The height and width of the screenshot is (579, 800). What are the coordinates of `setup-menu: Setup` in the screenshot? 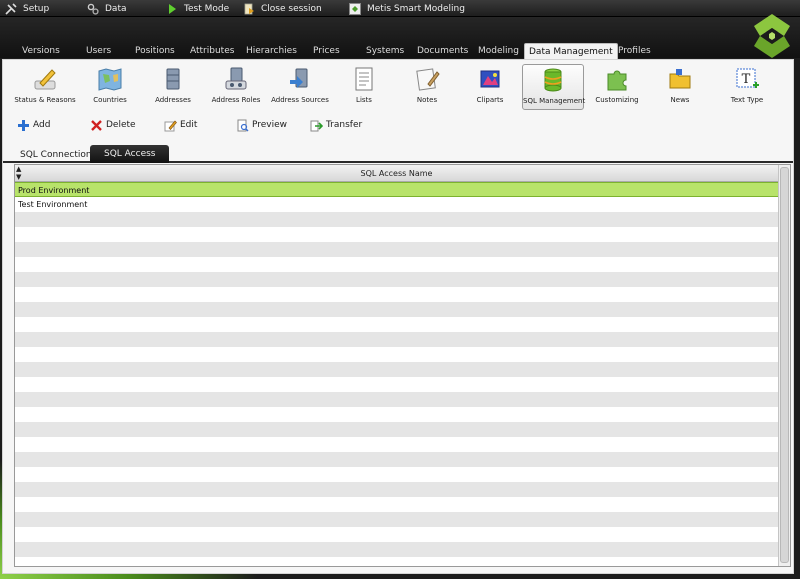 It's located at (27, 8).